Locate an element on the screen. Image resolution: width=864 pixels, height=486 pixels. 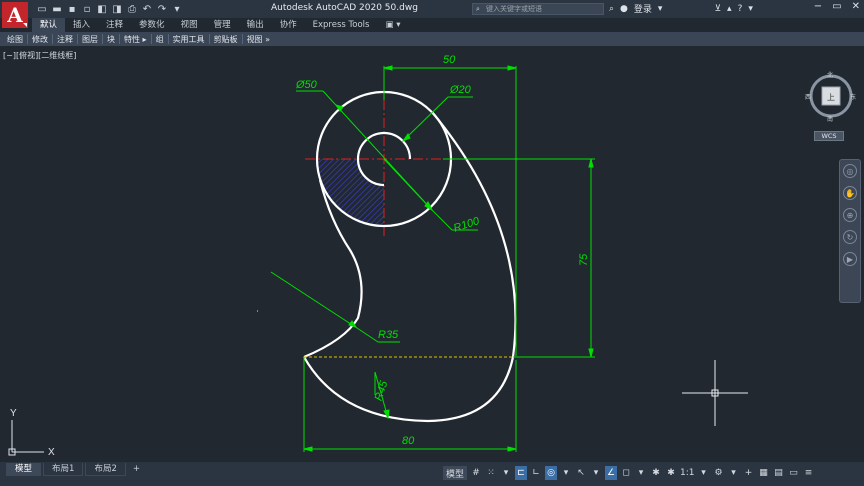
layout-tabs: 模型 布局1 布局2 + is located at coordinates (75, 469).